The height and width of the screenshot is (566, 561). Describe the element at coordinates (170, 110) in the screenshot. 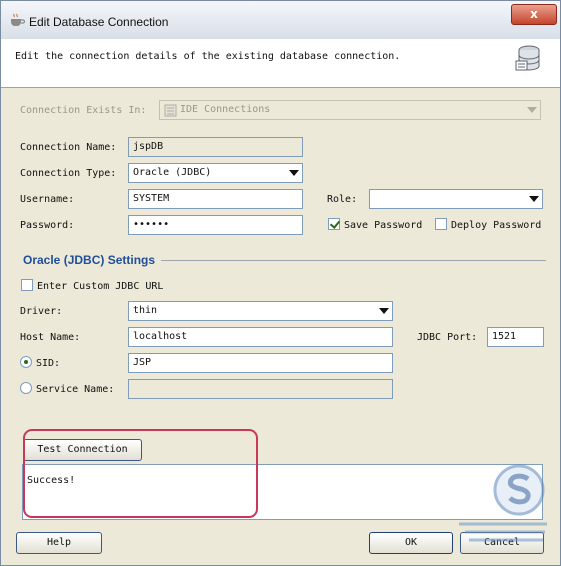

I see `connections-icon` at that location.